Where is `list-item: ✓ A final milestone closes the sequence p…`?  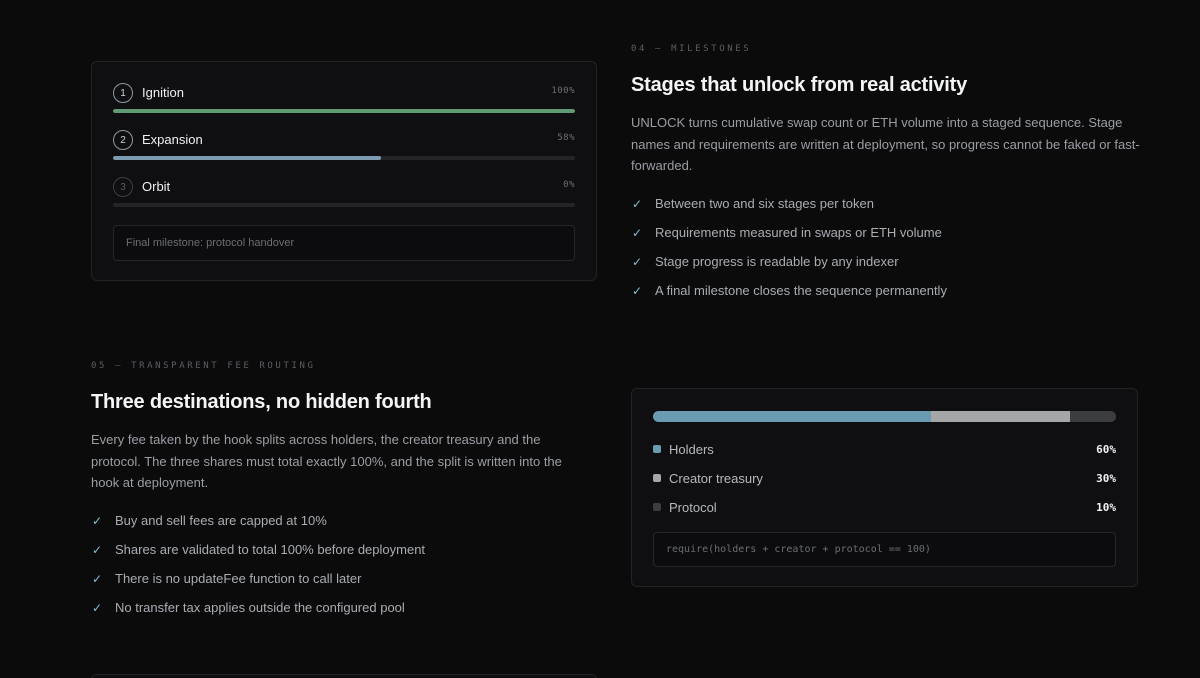
list-item: ✓ A final milestone closes the sequence p… is located at coordinates (872, 297).